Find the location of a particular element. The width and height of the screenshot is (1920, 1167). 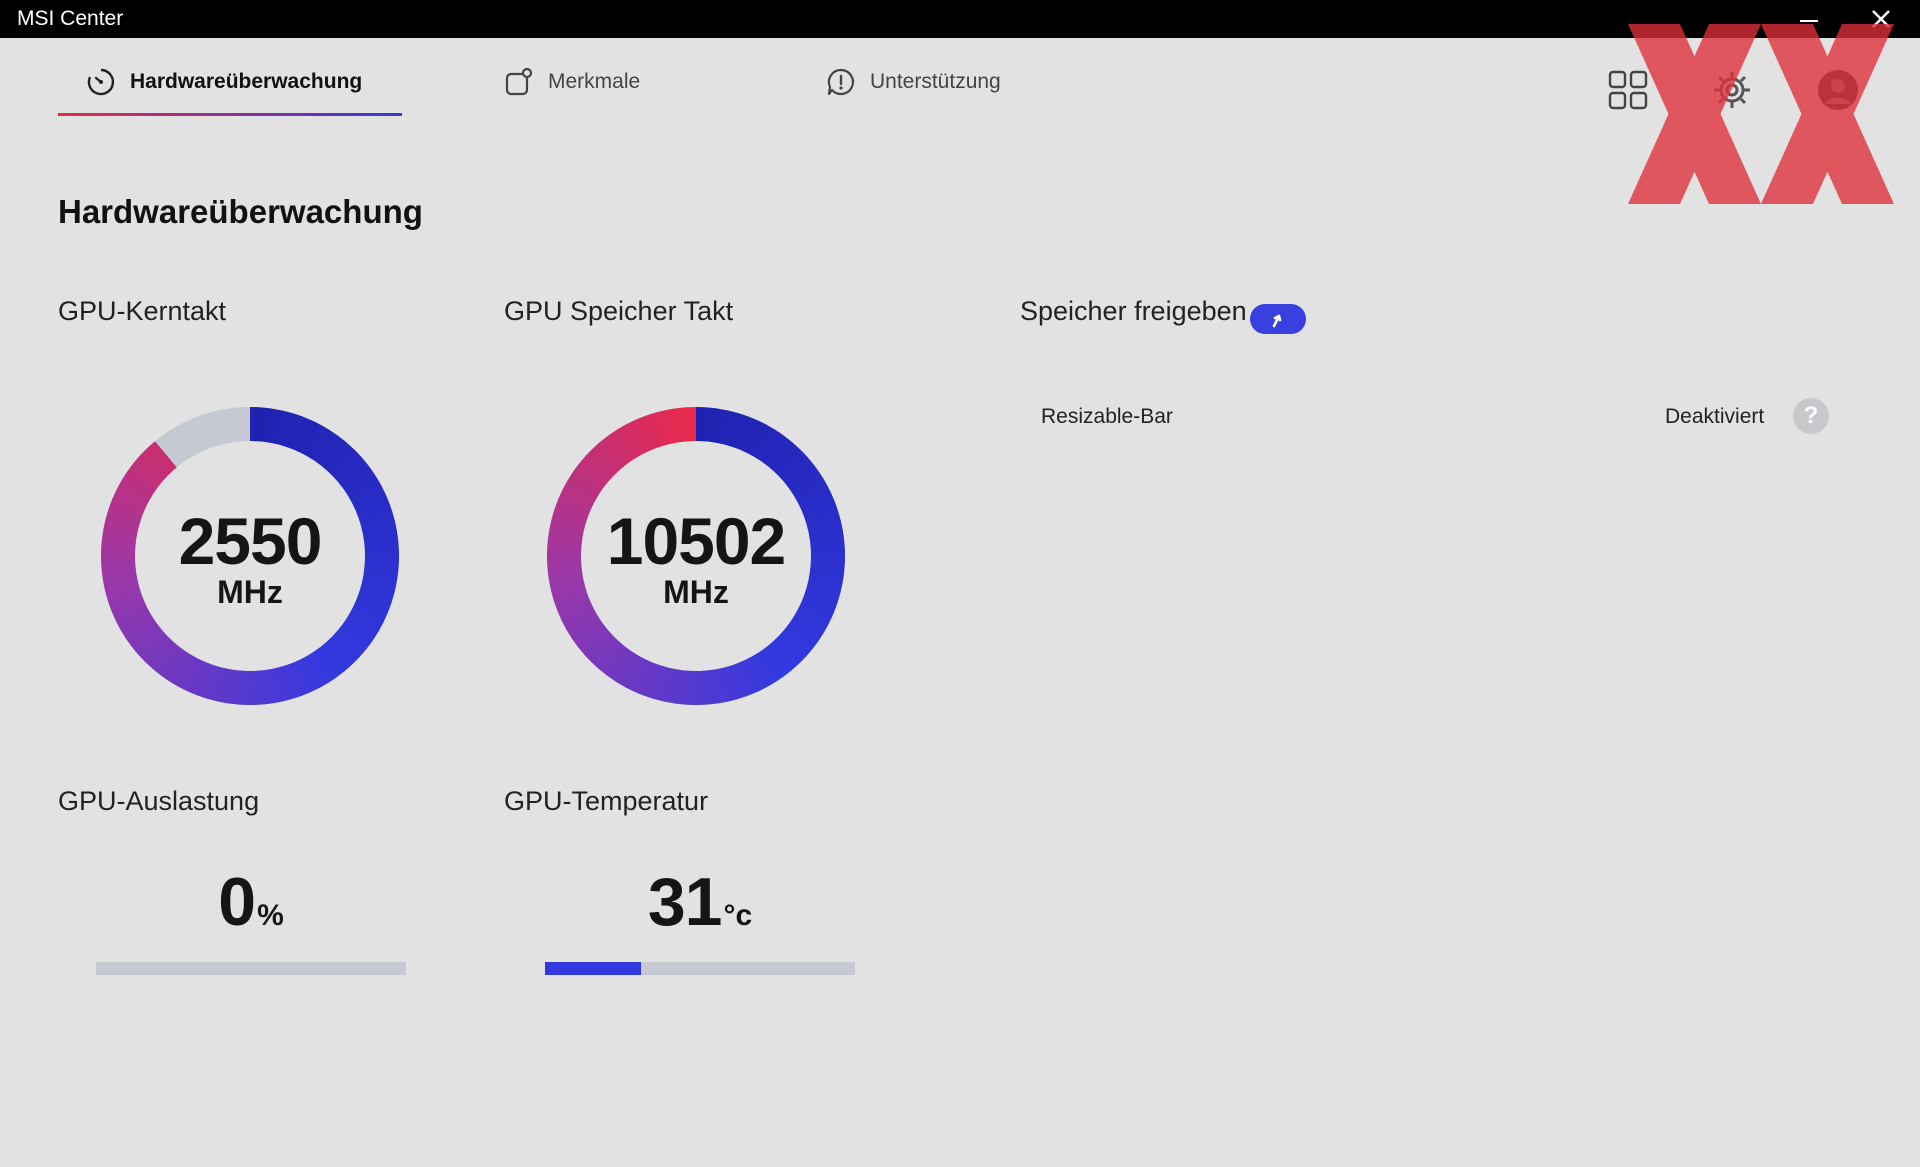

gauge-icon is located at coordinates (101, 82).